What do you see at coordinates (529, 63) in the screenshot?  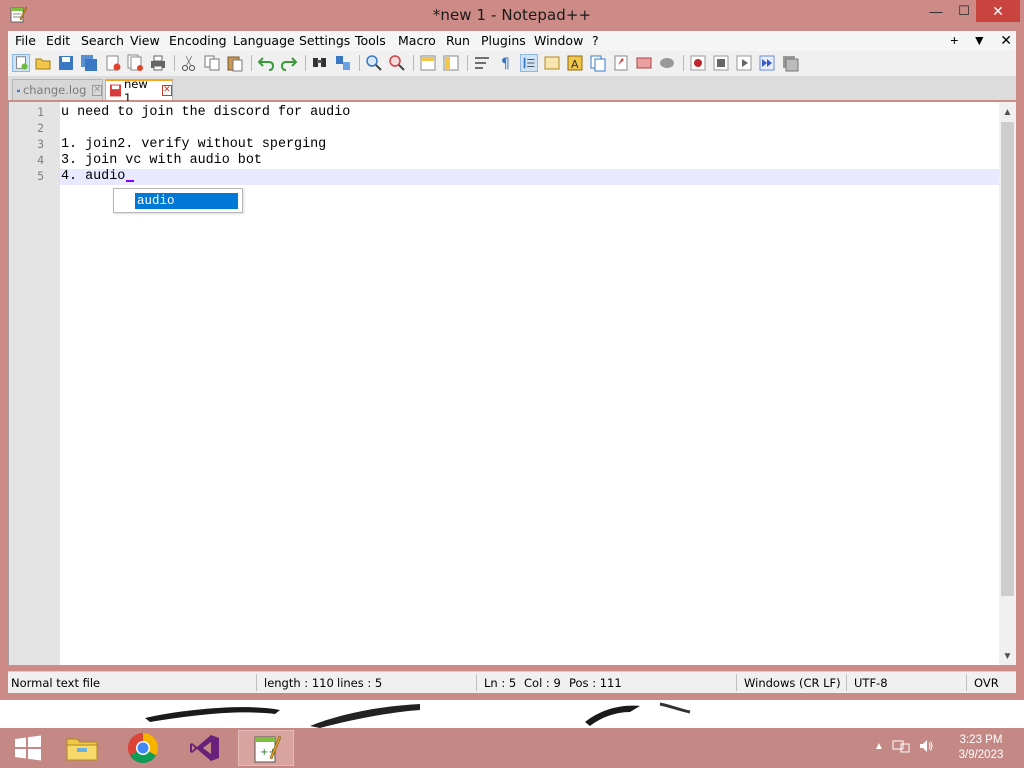 I see `indent-guide-icon` at bounding box center [529, 63].